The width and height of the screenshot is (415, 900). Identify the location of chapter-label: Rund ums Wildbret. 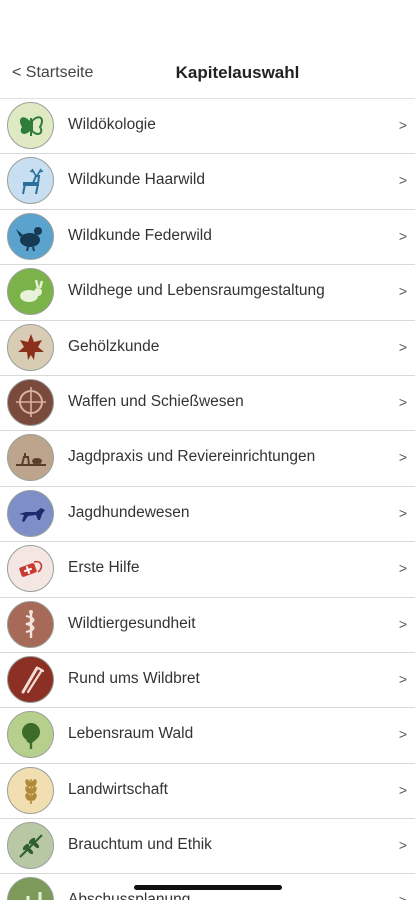
(134, 678).